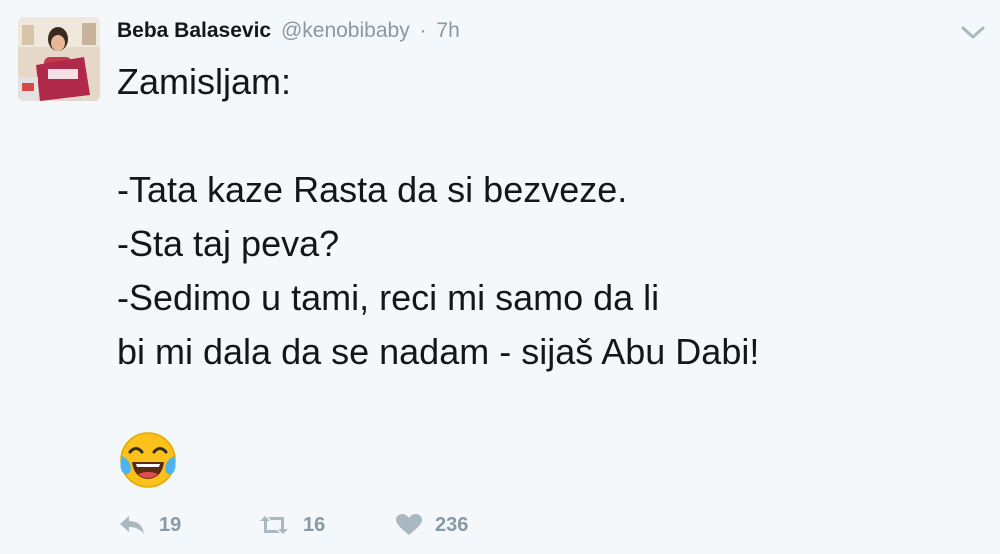 The image size is (1000, 554). I want to click on tweet-text-line: bi mi dala da se nadam - sijaš Abu Dabi!, so click(438, 351).